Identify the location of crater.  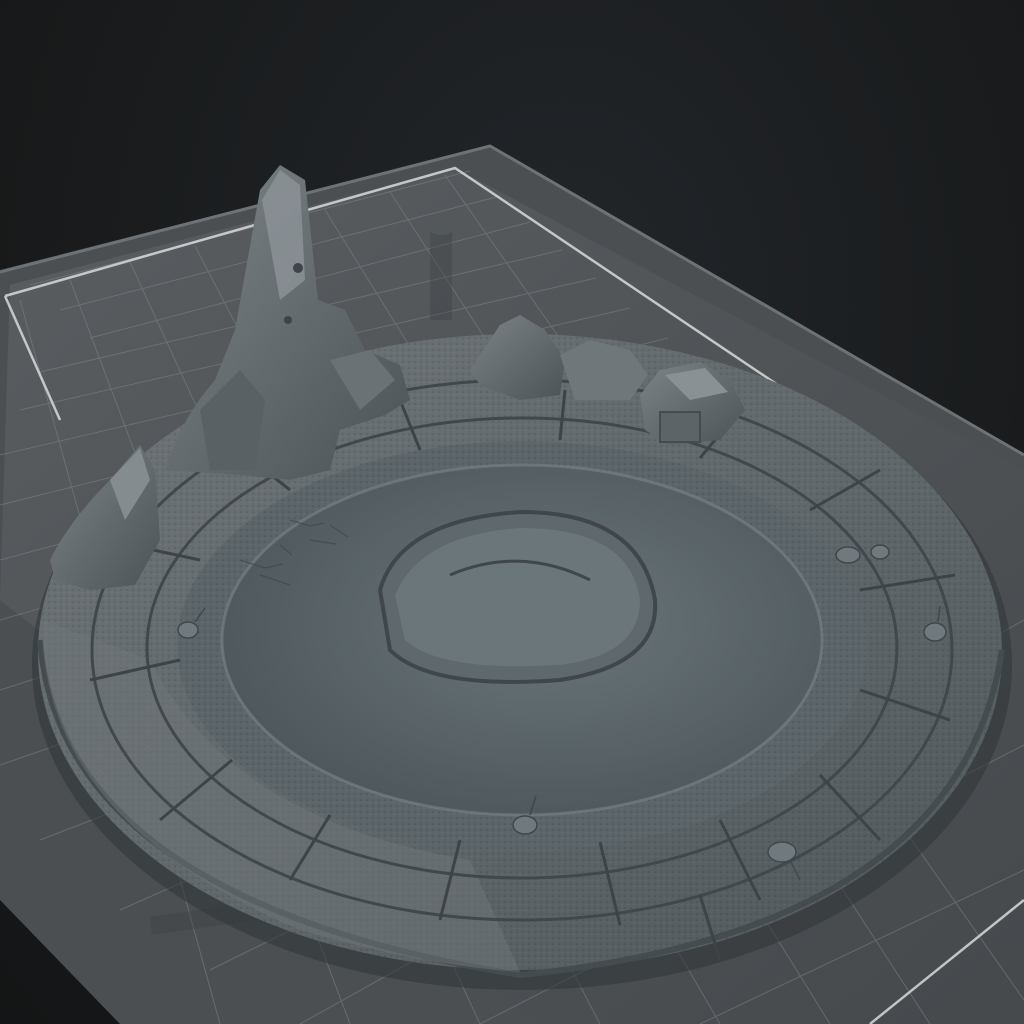
(517, 596).